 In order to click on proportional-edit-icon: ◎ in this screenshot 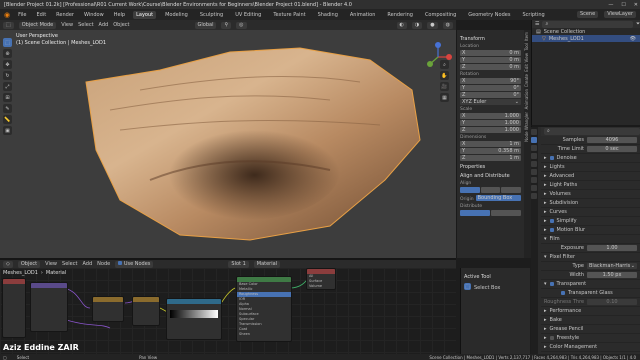, I will do `click(241, 25)`.